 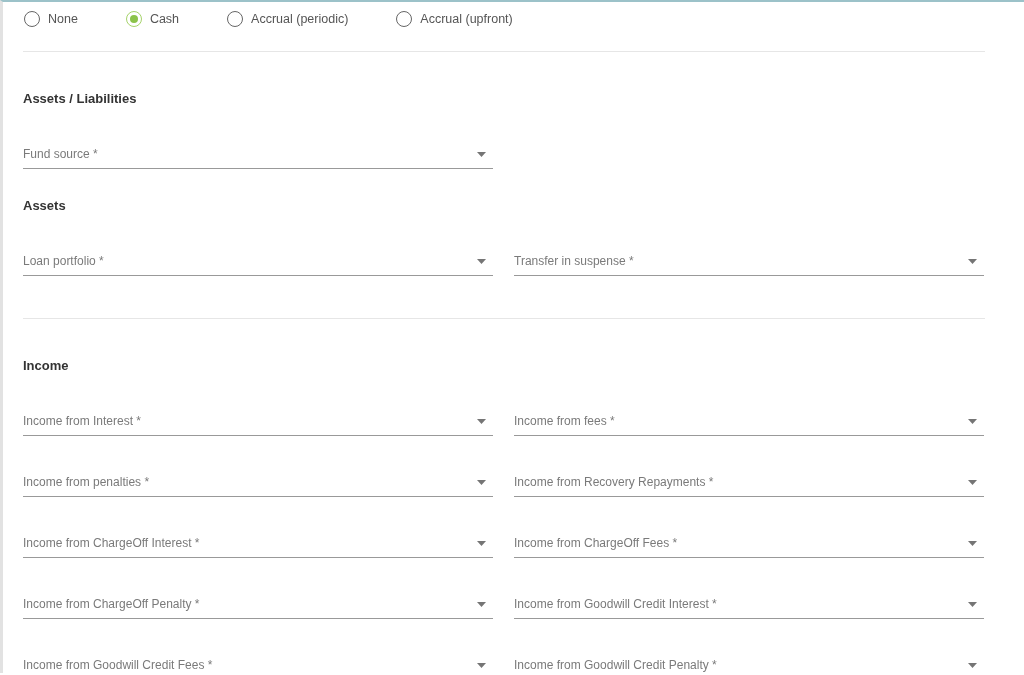 I want to click on radio-option: None, so click(x=51, y=19).